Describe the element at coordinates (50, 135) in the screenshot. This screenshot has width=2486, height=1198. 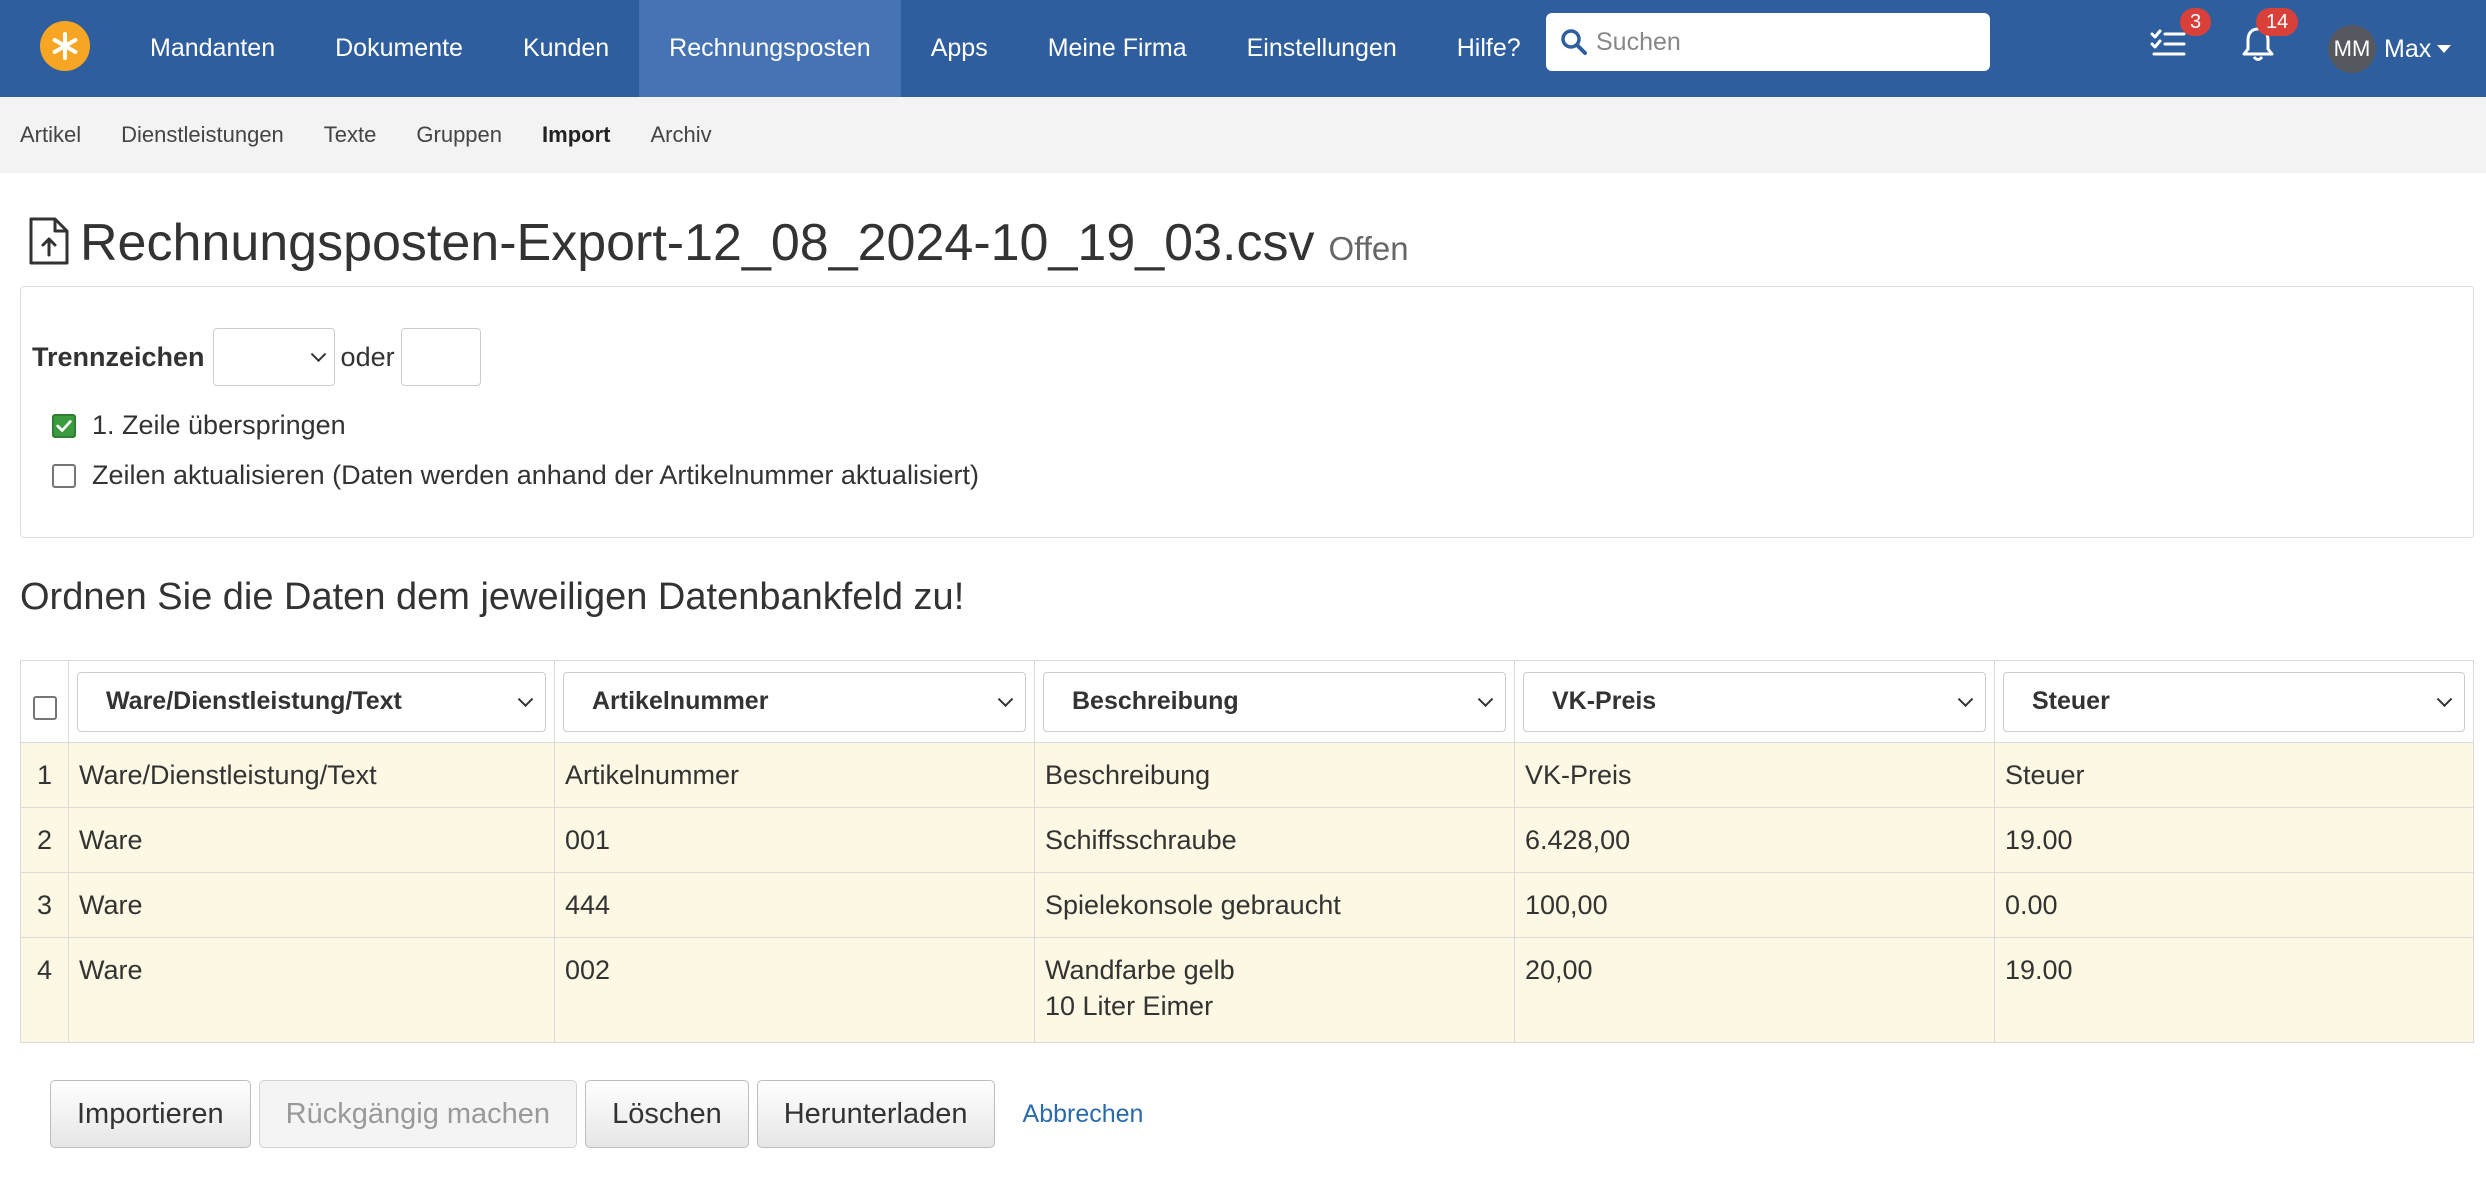
I see `subnav-item-artikel: Artikel` at that location.